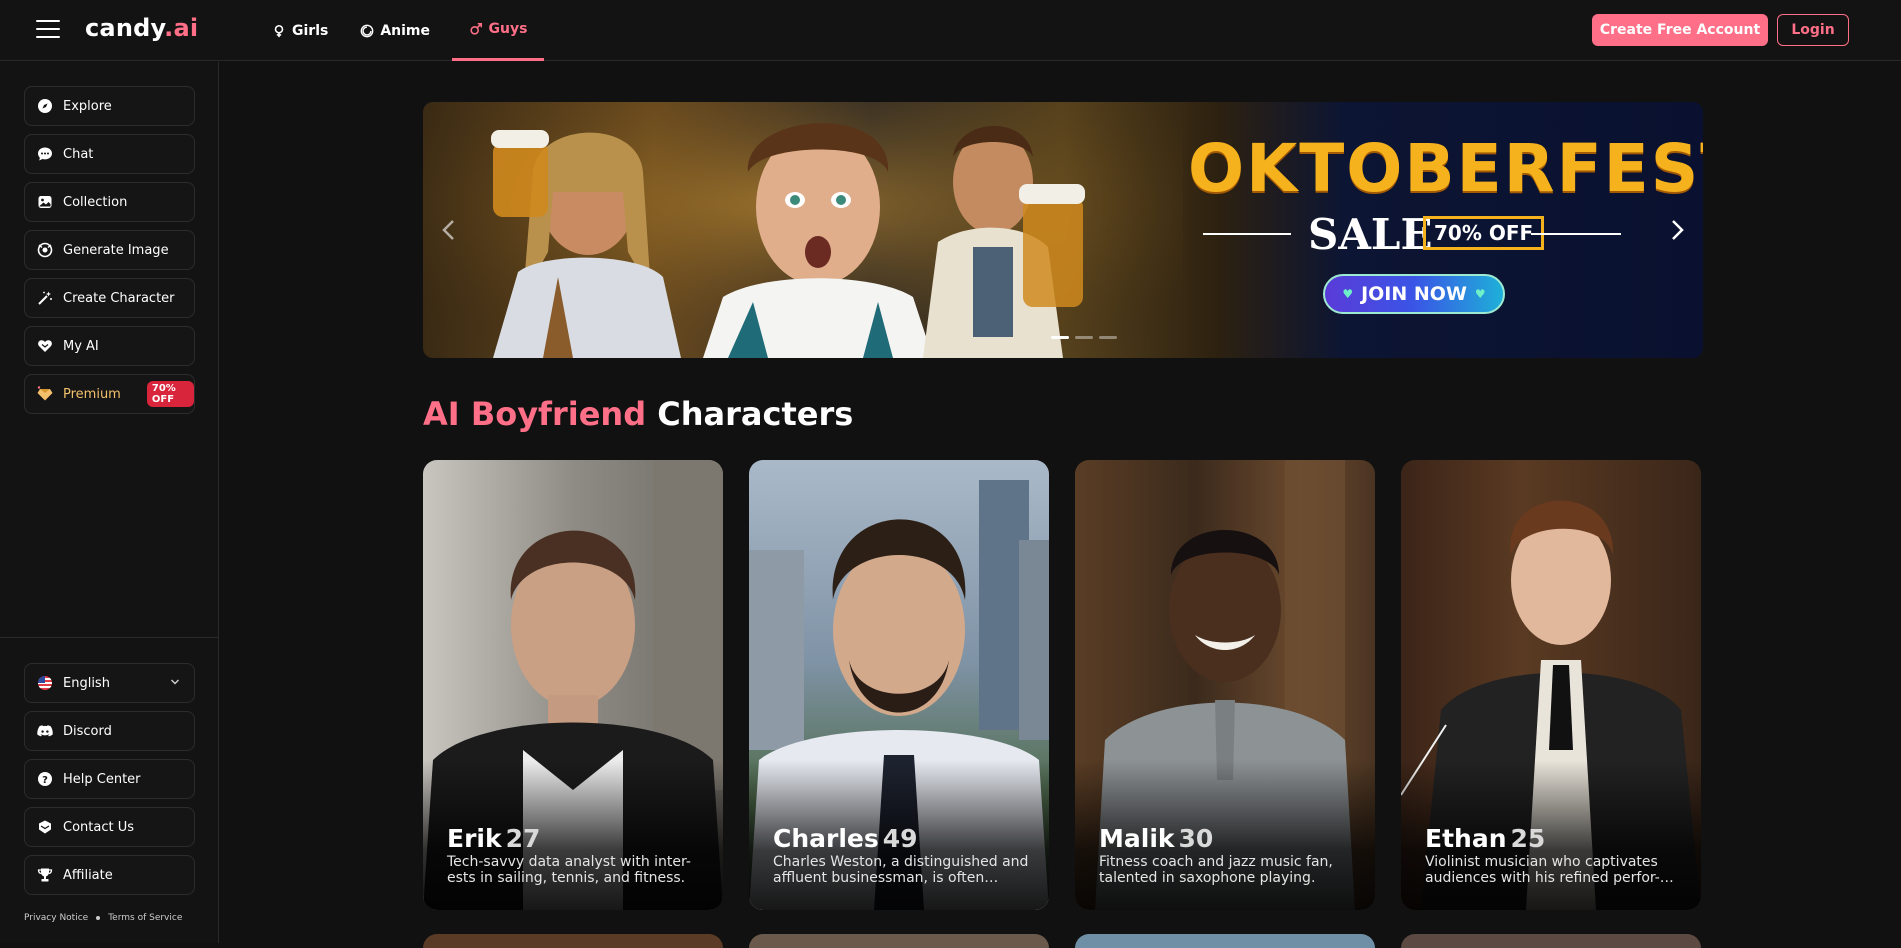 This screenshot has height=948, width=1901. What do you see at coordinates (508, 29) in the screenshot?
I see `tab-guys-label: Guys` at bounding box center [508, 29].